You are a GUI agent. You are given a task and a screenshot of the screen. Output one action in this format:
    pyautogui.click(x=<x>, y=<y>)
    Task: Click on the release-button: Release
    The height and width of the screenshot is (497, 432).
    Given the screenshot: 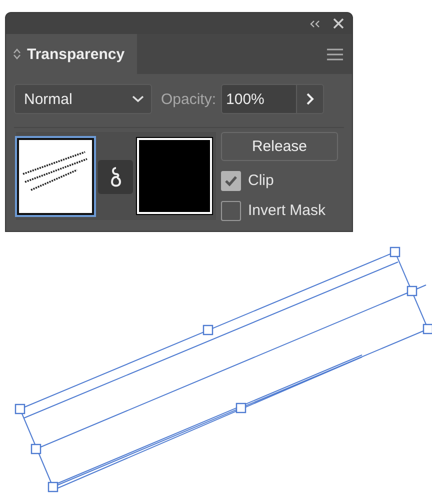 What is the action you would take?
    pyautogui.click(x=279, y=146)
    